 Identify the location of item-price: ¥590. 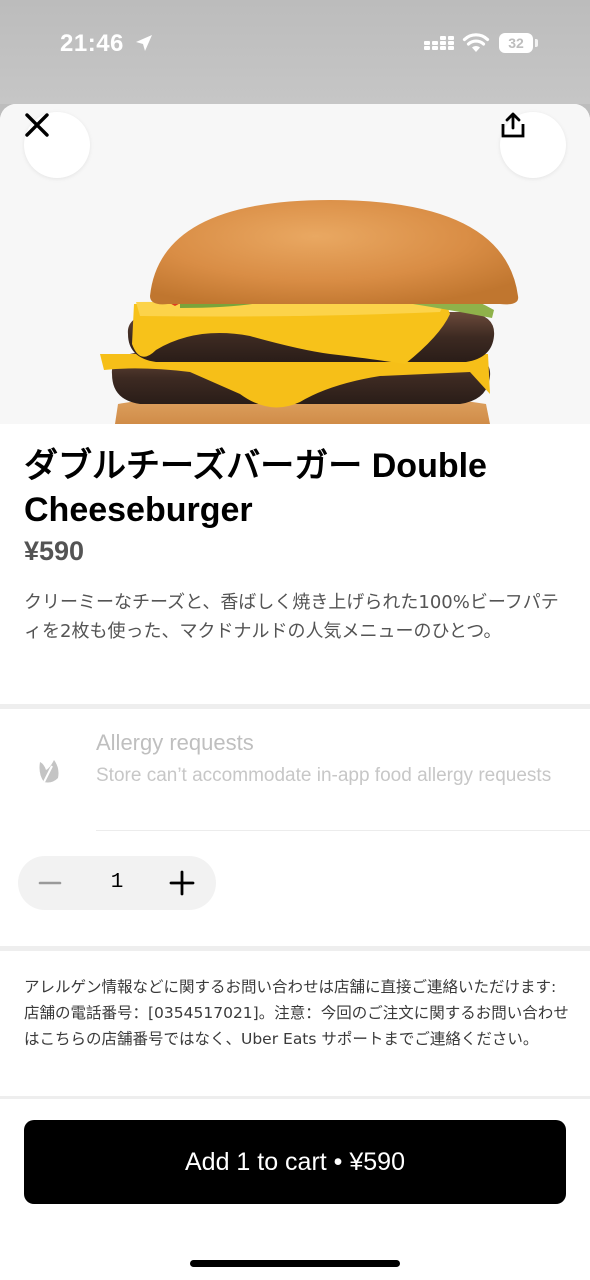
(54, 551).